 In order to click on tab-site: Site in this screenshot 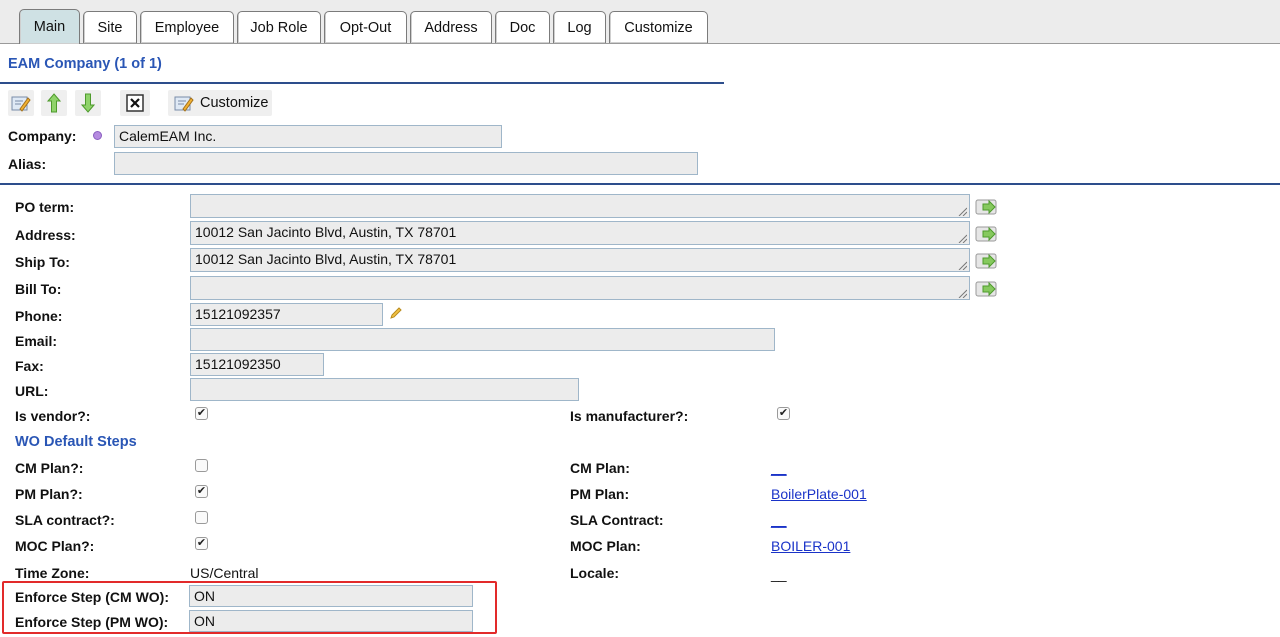, I will do `click(110, 27)`.